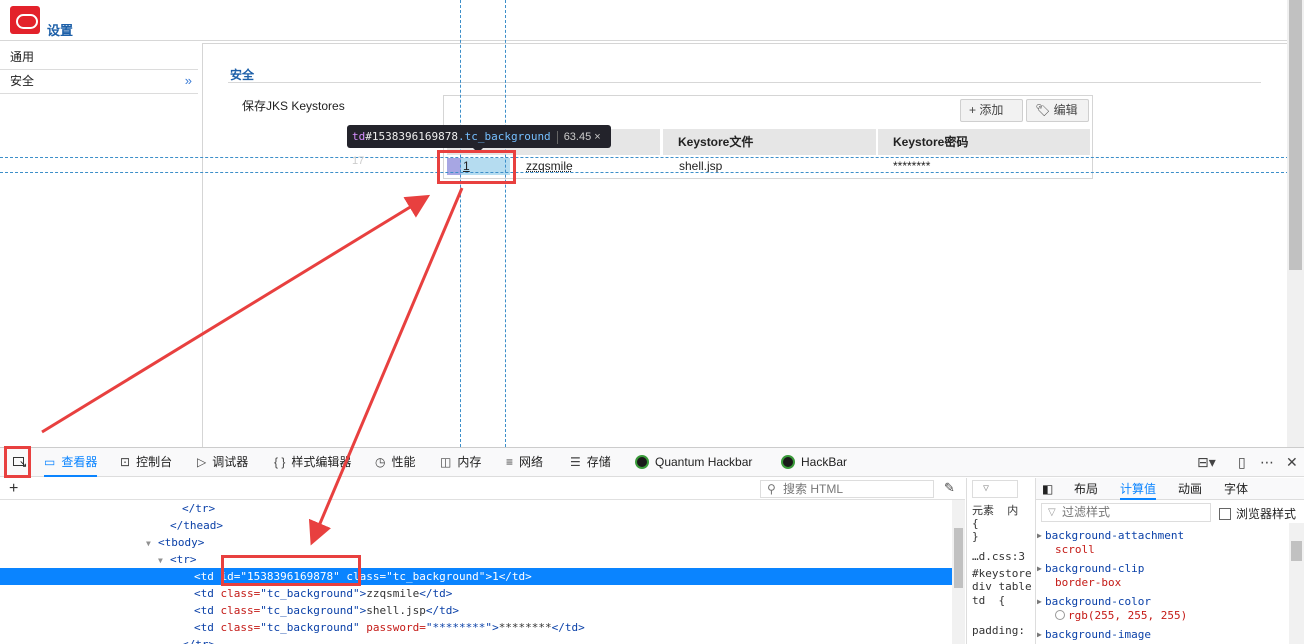 The width and height of the screenshot is (1304, 644). What do you see at coordinates (1065, 110) in the screenshot?
I see `edit-button-label: 编辑` at bounding box center [1065, 110].